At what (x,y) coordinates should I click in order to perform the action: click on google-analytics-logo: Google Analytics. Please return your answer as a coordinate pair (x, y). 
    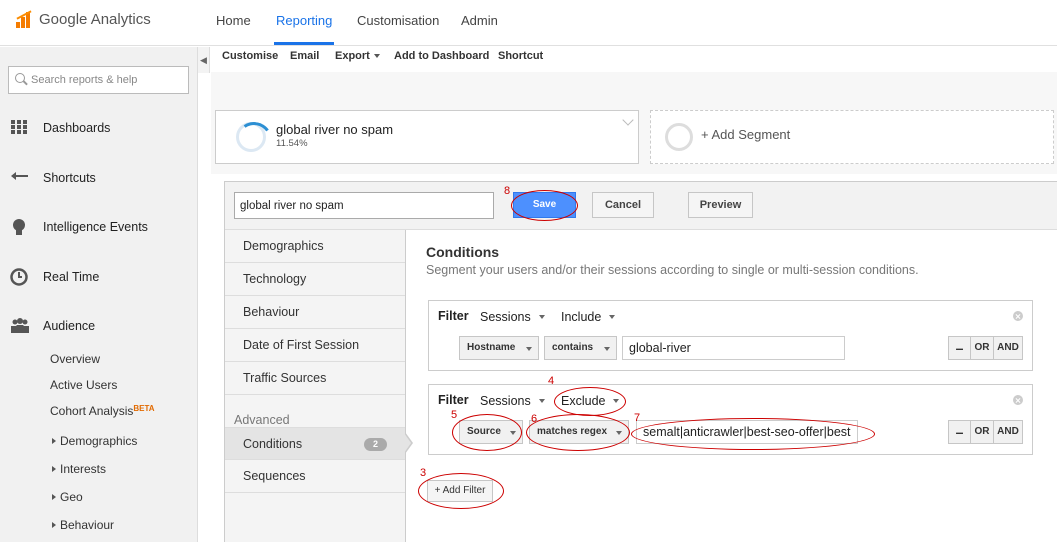
    Looking at the image, I should click on (83, 18).